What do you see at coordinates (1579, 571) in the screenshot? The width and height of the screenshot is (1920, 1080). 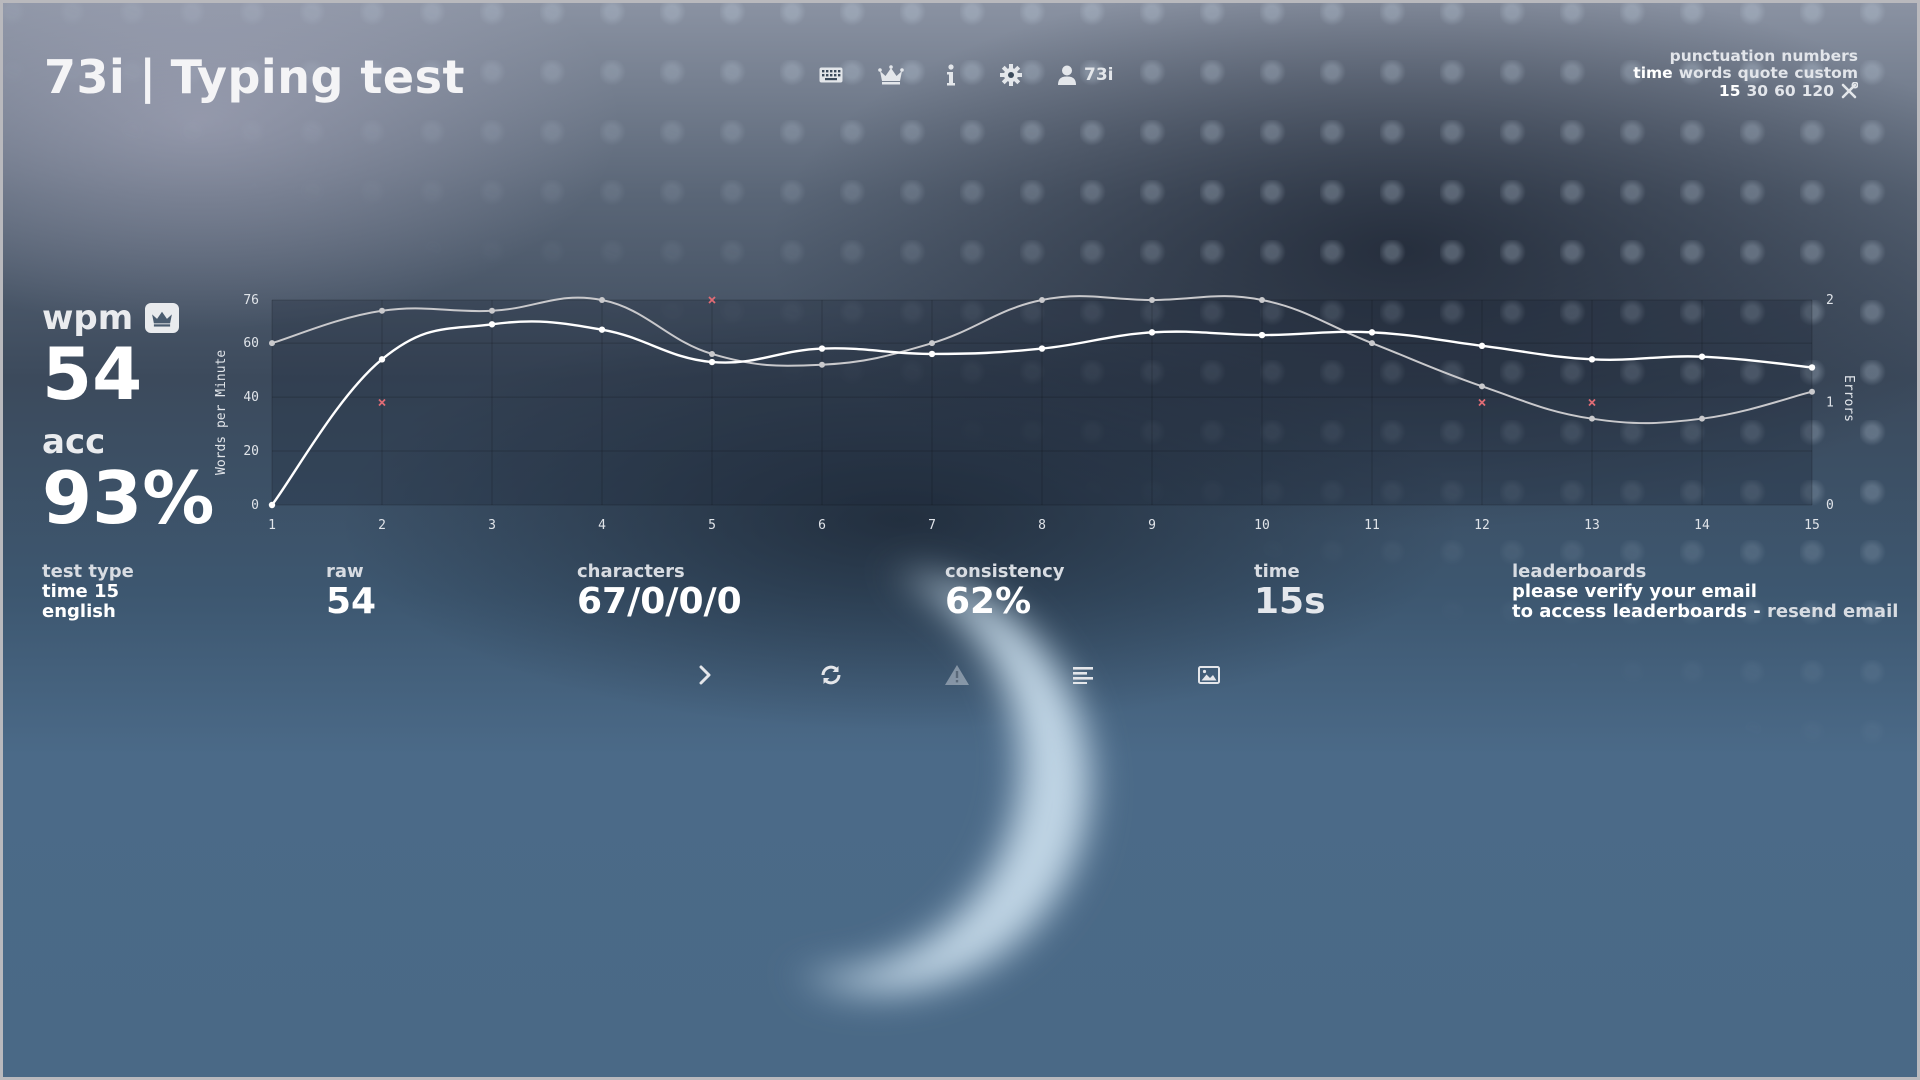 I see `leaderboards-label: leaderboards` at bounding box center [1579, 571].